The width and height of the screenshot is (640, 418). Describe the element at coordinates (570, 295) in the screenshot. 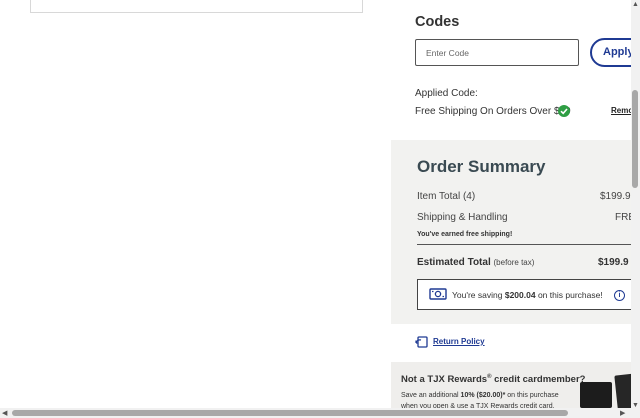

I see `savings-suffix: on this purchase!` at that location.